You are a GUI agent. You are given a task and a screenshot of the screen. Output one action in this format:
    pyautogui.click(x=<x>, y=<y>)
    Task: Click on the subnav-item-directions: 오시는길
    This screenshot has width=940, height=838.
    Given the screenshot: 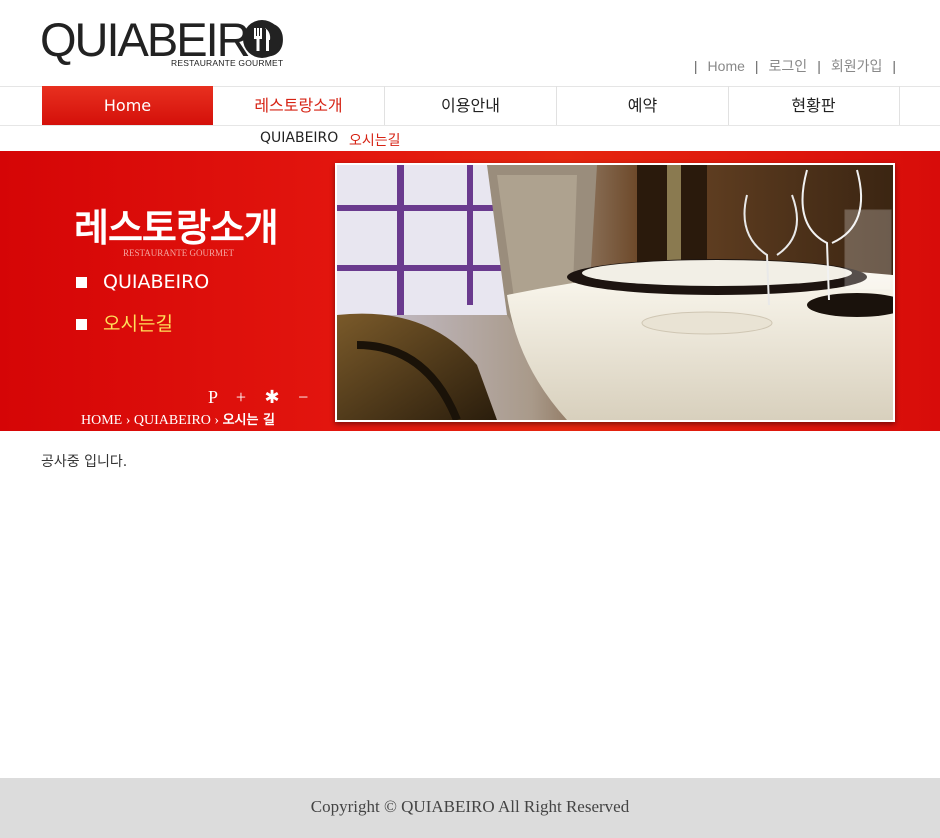 What is the action you would take?
    pyautogui.click(x=375, y=140)
    